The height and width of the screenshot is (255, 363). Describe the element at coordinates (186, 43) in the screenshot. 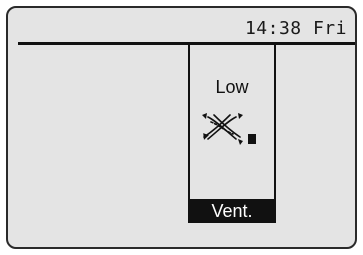

I see `status-divider` at that location.